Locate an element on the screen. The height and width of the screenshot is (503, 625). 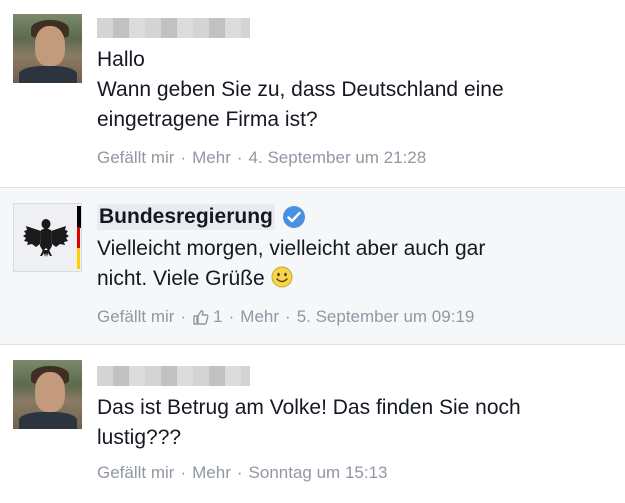
comment-line: Wann geben Sie zu, dass Deutschland eine is located at coordinates (300, 89).